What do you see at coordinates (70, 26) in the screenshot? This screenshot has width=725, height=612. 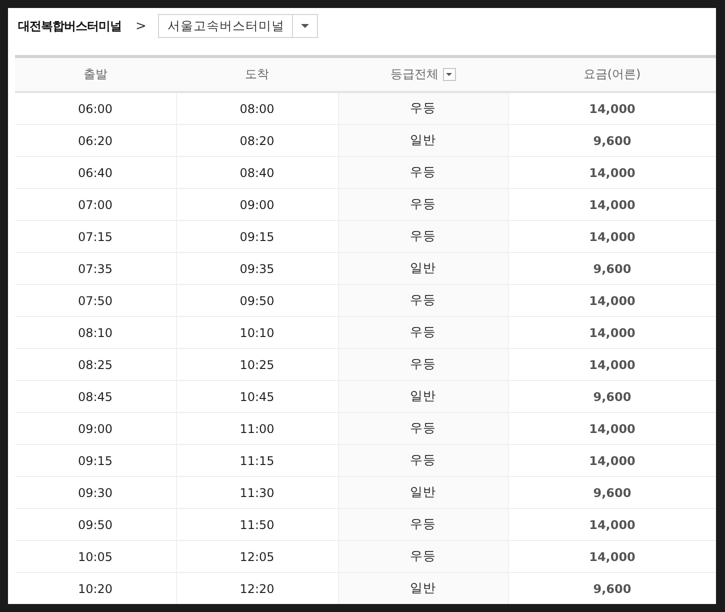 I see `origin-terminal: 대전복합버스터미널` at bounding box center [70, 26].